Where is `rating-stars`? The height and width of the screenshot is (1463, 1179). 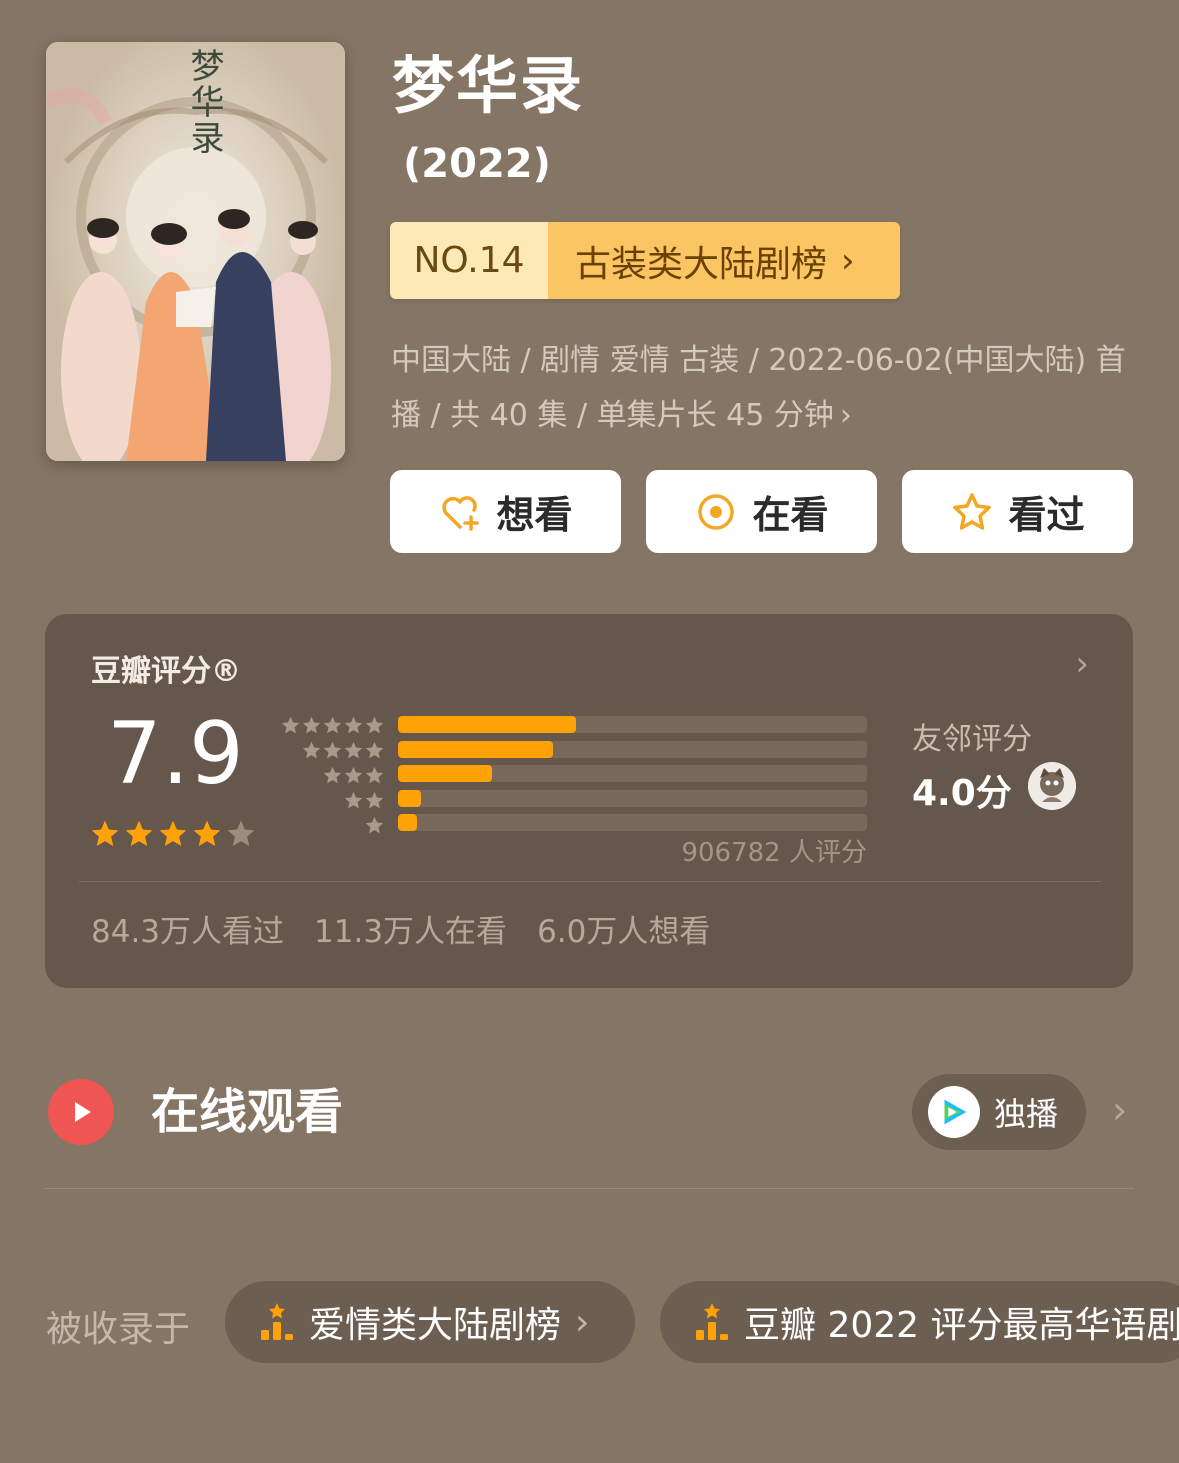 rating-stars is located at coordinates (173, 834).